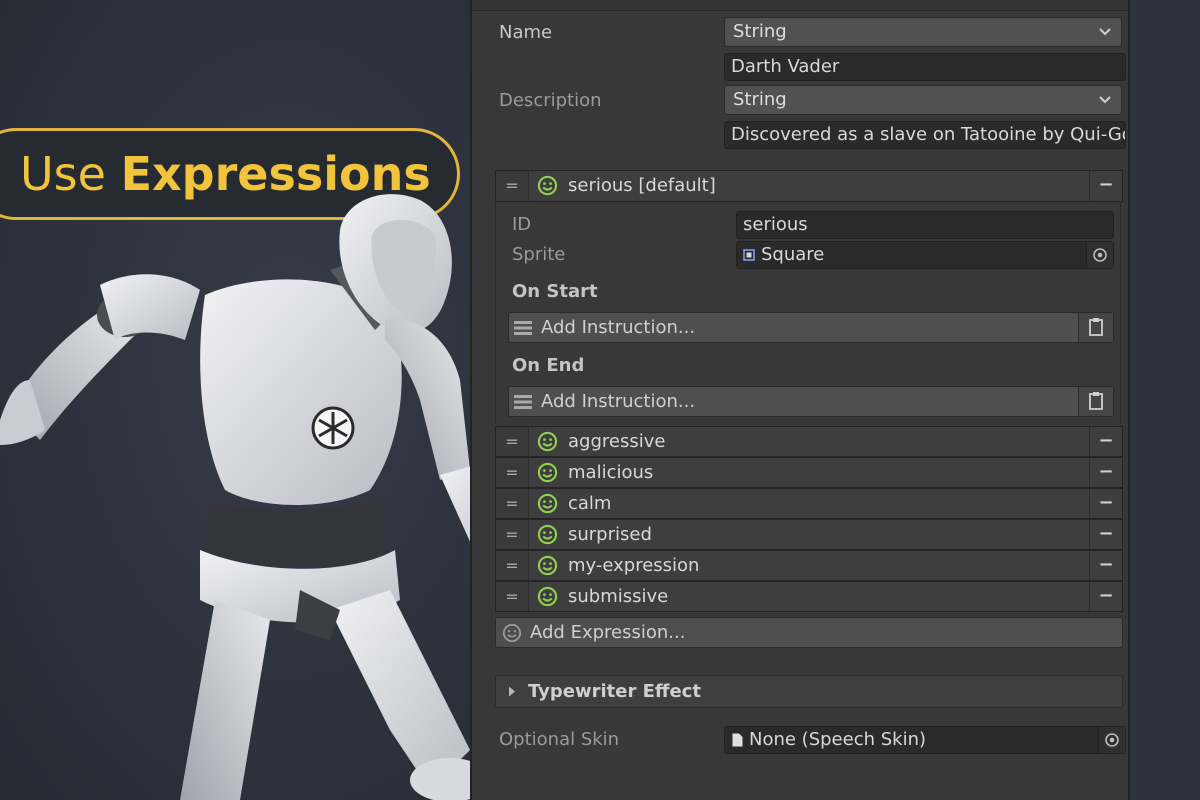 The image size is (1200, 800). Describe the element at coordinates (925, 255) in the screenshot. I see `sprite-object-field: Square` at that location.